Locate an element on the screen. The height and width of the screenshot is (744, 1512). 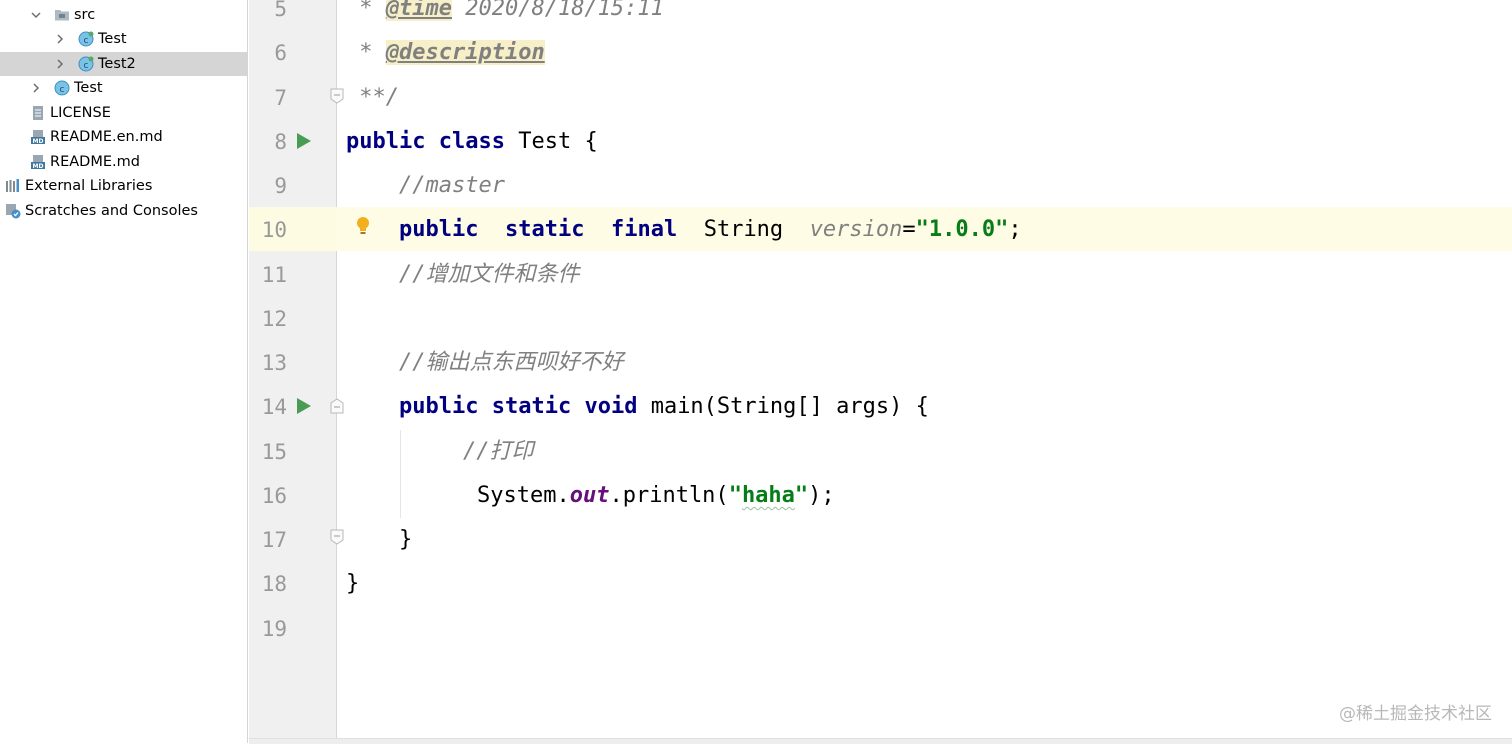
code-text: = is located at coordinates (909, 230).